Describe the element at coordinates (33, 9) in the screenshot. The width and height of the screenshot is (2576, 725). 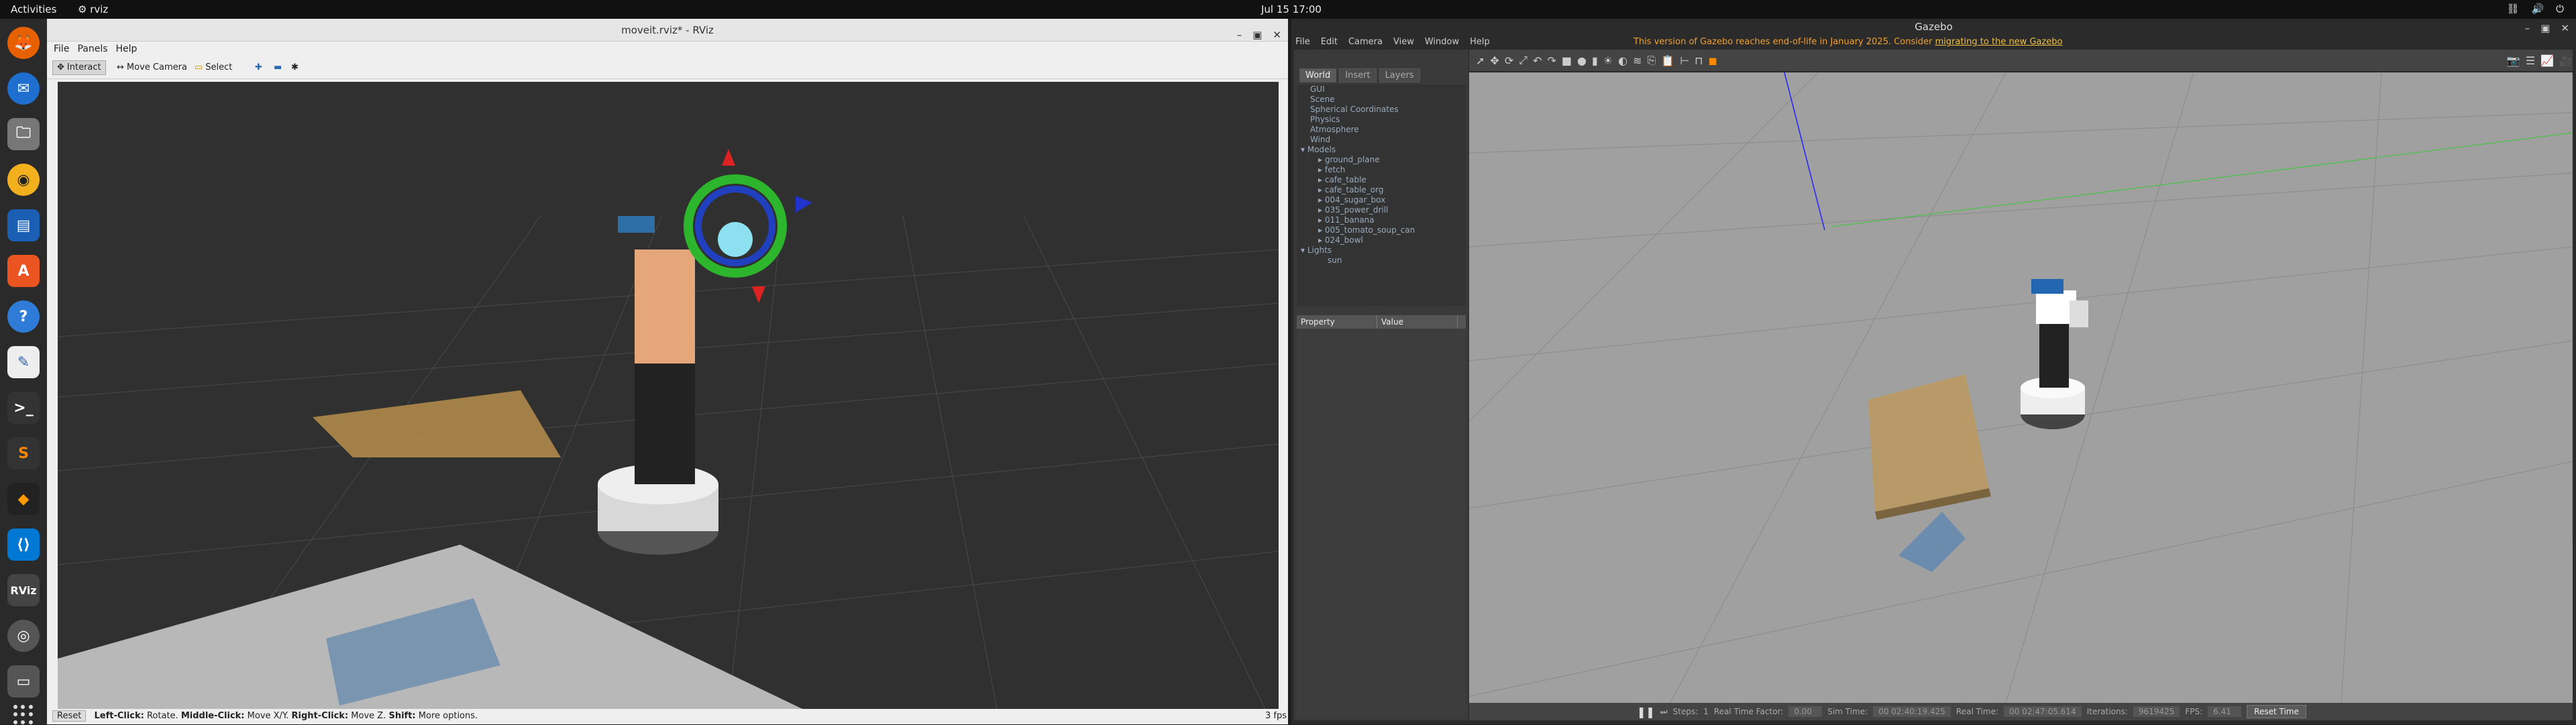
I see `activities-button: Activities` at that location.